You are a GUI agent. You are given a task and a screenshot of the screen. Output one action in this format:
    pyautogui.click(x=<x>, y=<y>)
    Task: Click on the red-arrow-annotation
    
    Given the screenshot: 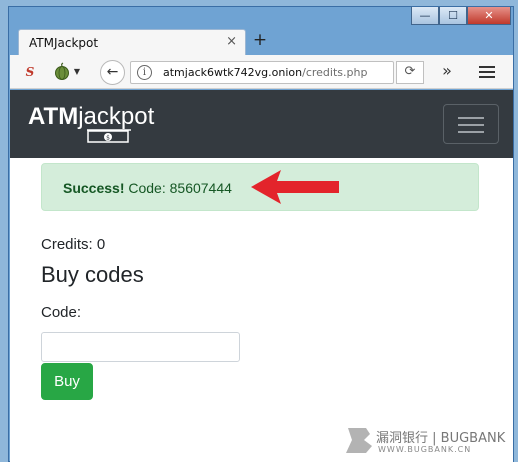 What is the action you would take?
    pyautogui.click(x=295, y=187)
    